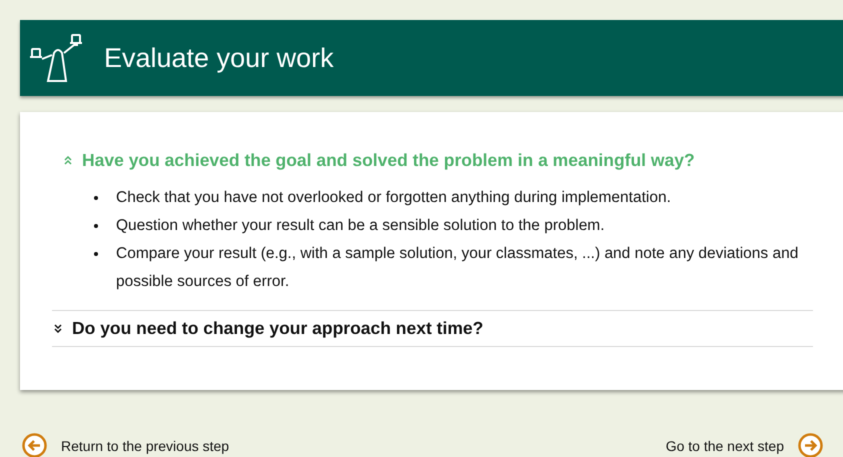 This screenshot has width=843, height=457. I want to click on next-step-link: Go to the next step, so click(744, 445).